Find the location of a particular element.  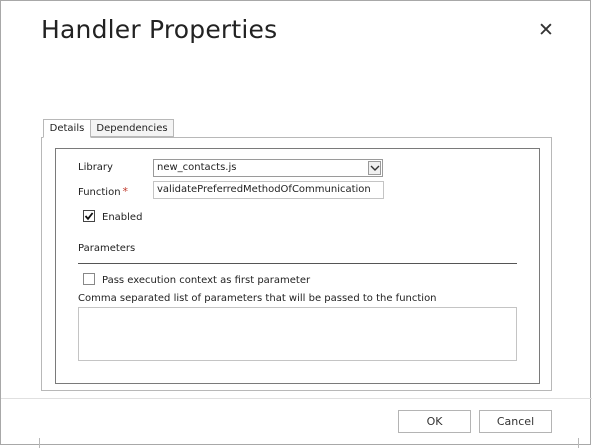

cancel-button: Cancel is located at coordinates (515, 421).